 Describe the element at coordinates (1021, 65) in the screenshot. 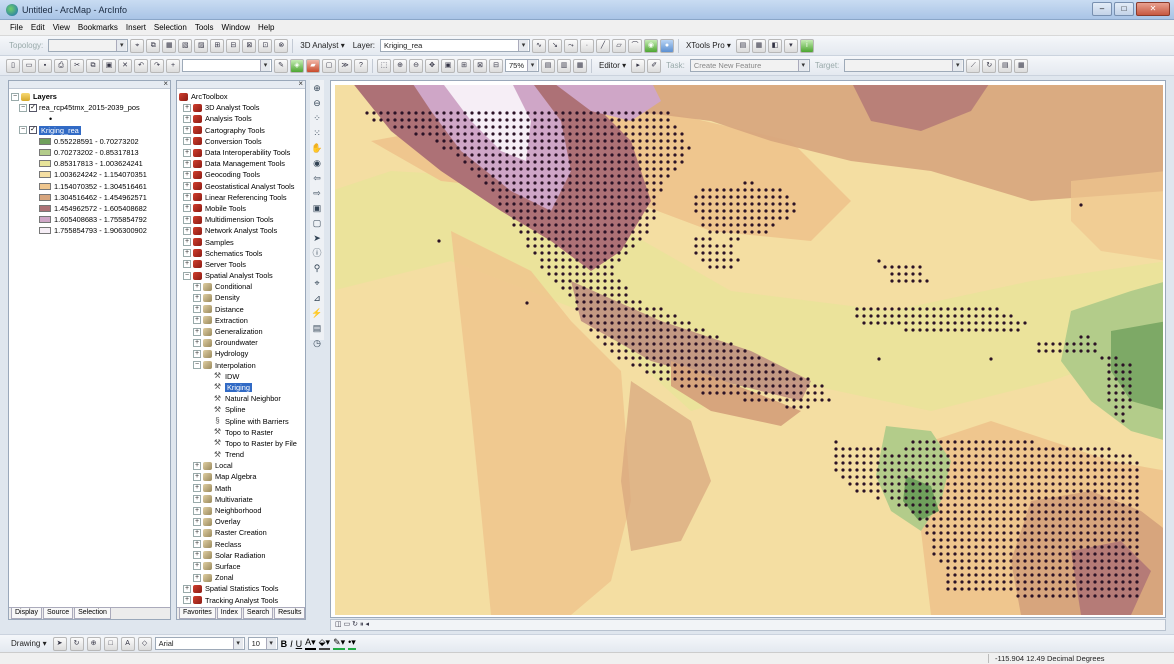

I see `sketch-properties-icon: ▦` at that location.